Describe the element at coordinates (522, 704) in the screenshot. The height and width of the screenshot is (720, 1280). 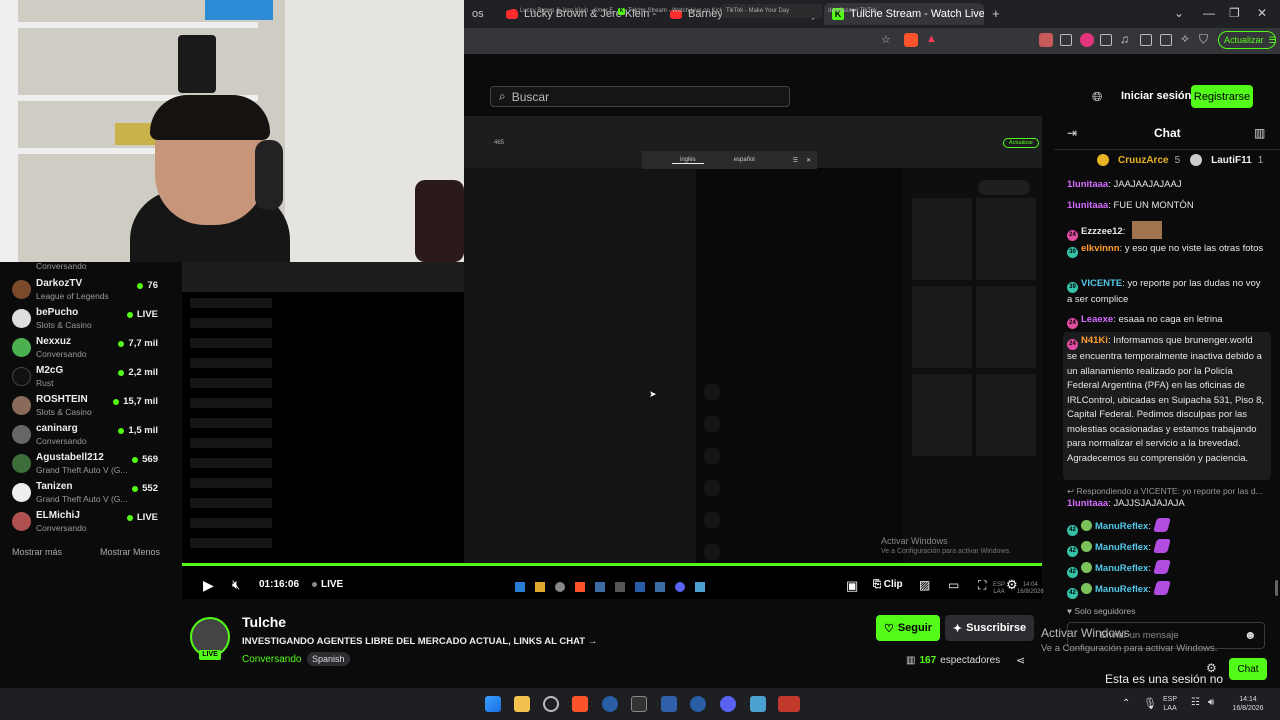
I see `file-explorer-icon` at that location.